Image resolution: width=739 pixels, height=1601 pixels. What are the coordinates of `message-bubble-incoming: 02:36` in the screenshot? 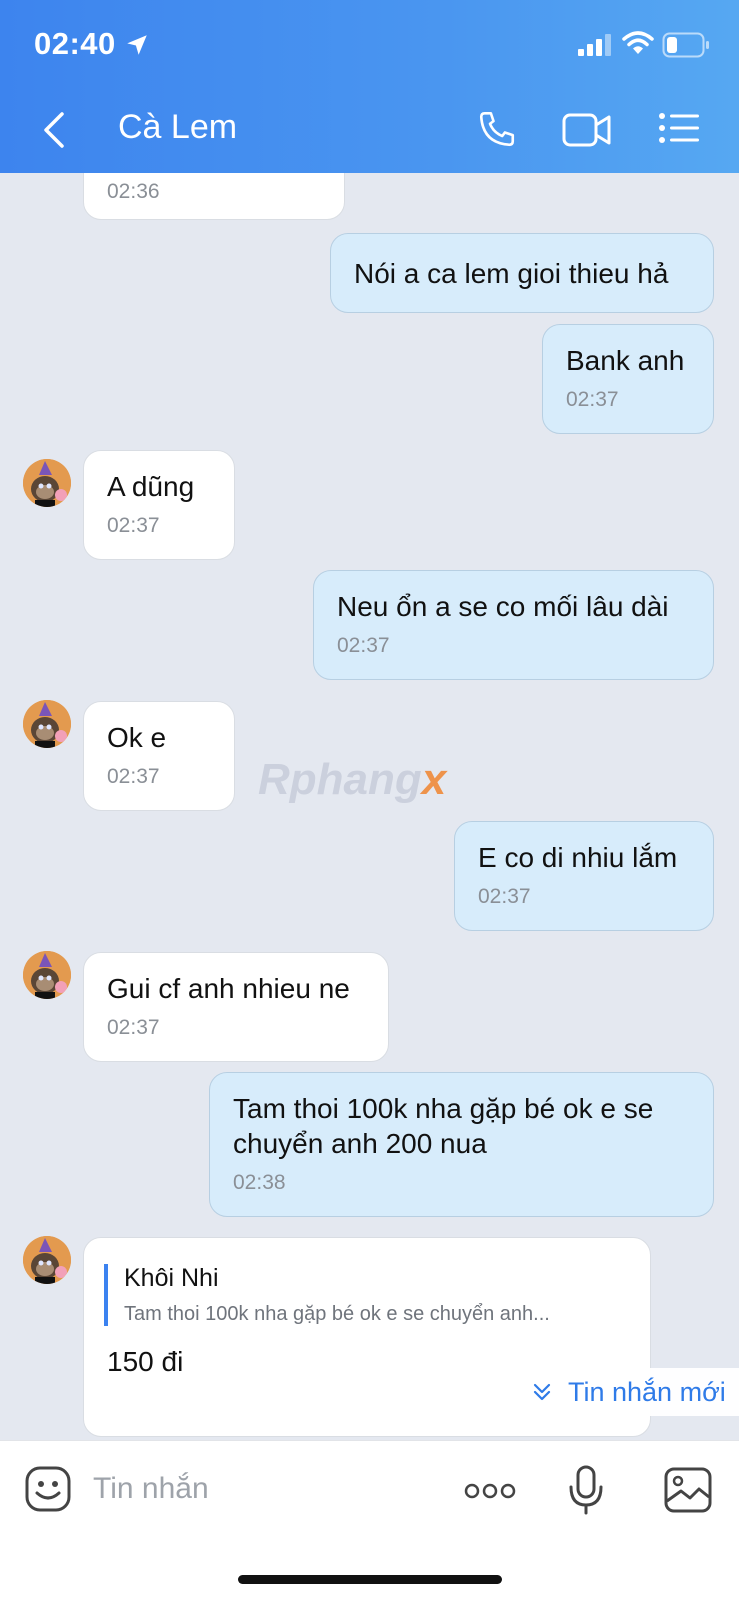 It's located at (214, 196).